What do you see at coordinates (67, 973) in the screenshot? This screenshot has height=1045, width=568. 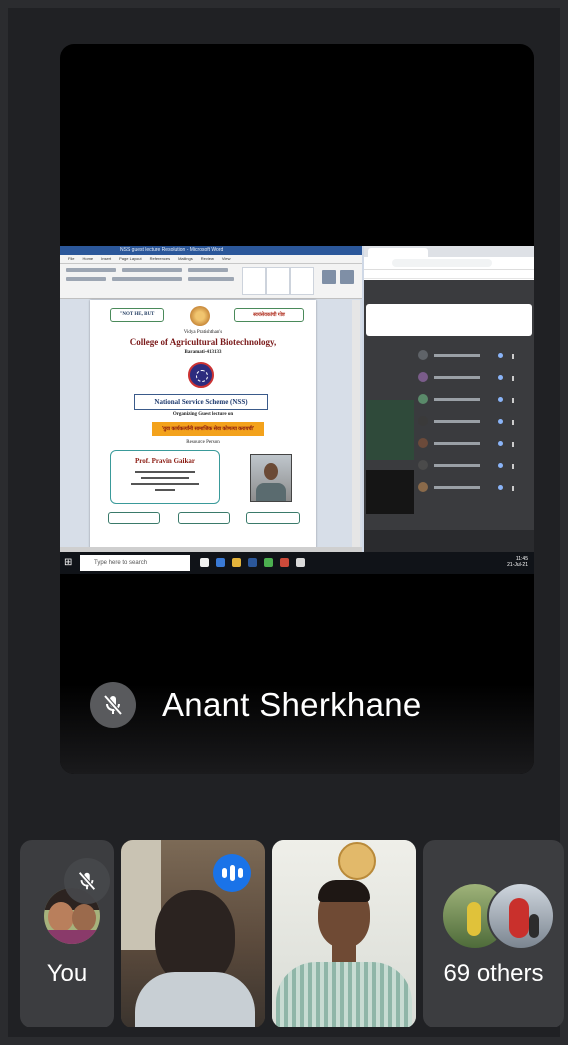 I see `self-label: You` at bounding box center [67, 973].